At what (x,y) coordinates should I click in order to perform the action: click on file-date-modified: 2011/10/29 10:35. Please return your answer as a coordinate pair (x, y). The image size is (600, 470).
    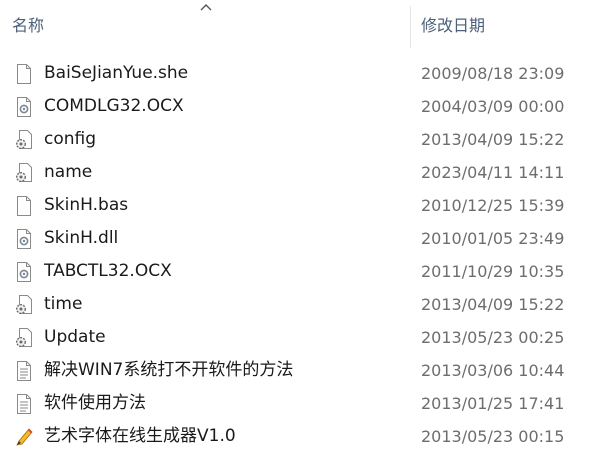
    Looking at the image, I should click on (493, 271).